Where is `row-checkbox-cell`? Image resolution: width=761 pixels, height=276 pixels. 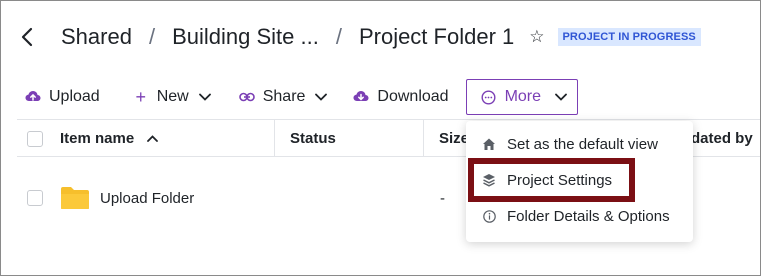 row-checkbox-cell is located at coordinates (35, 198).